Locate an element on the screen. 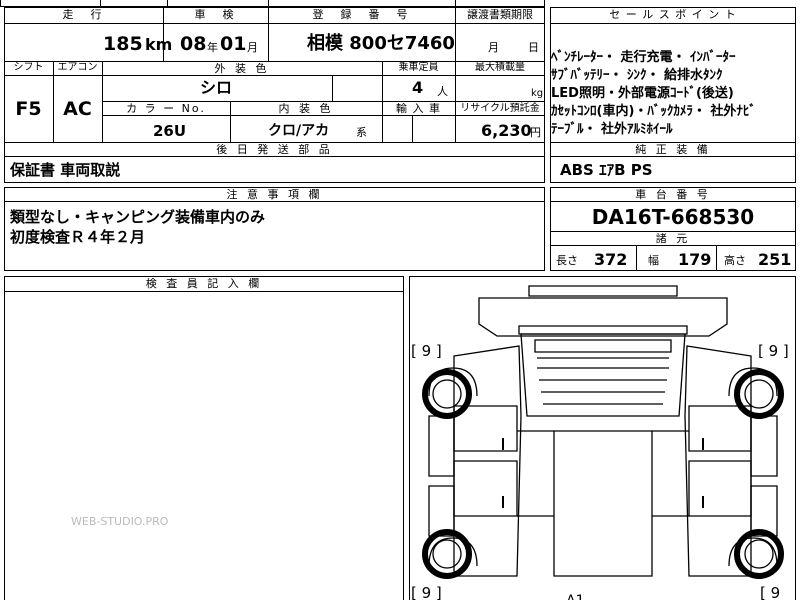  cargo-bed is located at coordinates (603, 503).